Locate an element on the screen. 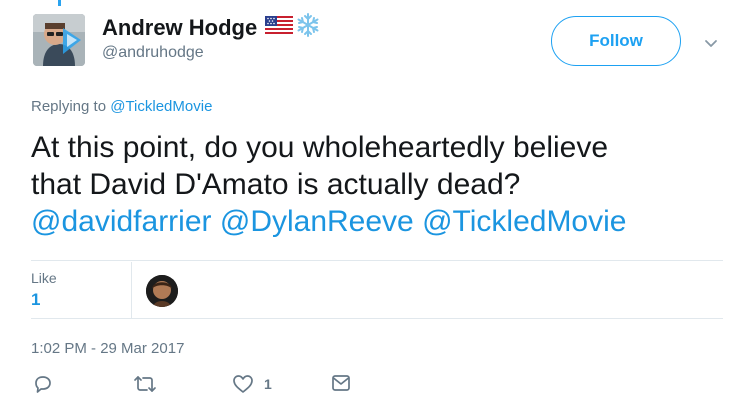 The width and height of the screenshot is (750, 407). mention-link-tickledmovie: @TickledMovie is located at coordinates (524, 221).